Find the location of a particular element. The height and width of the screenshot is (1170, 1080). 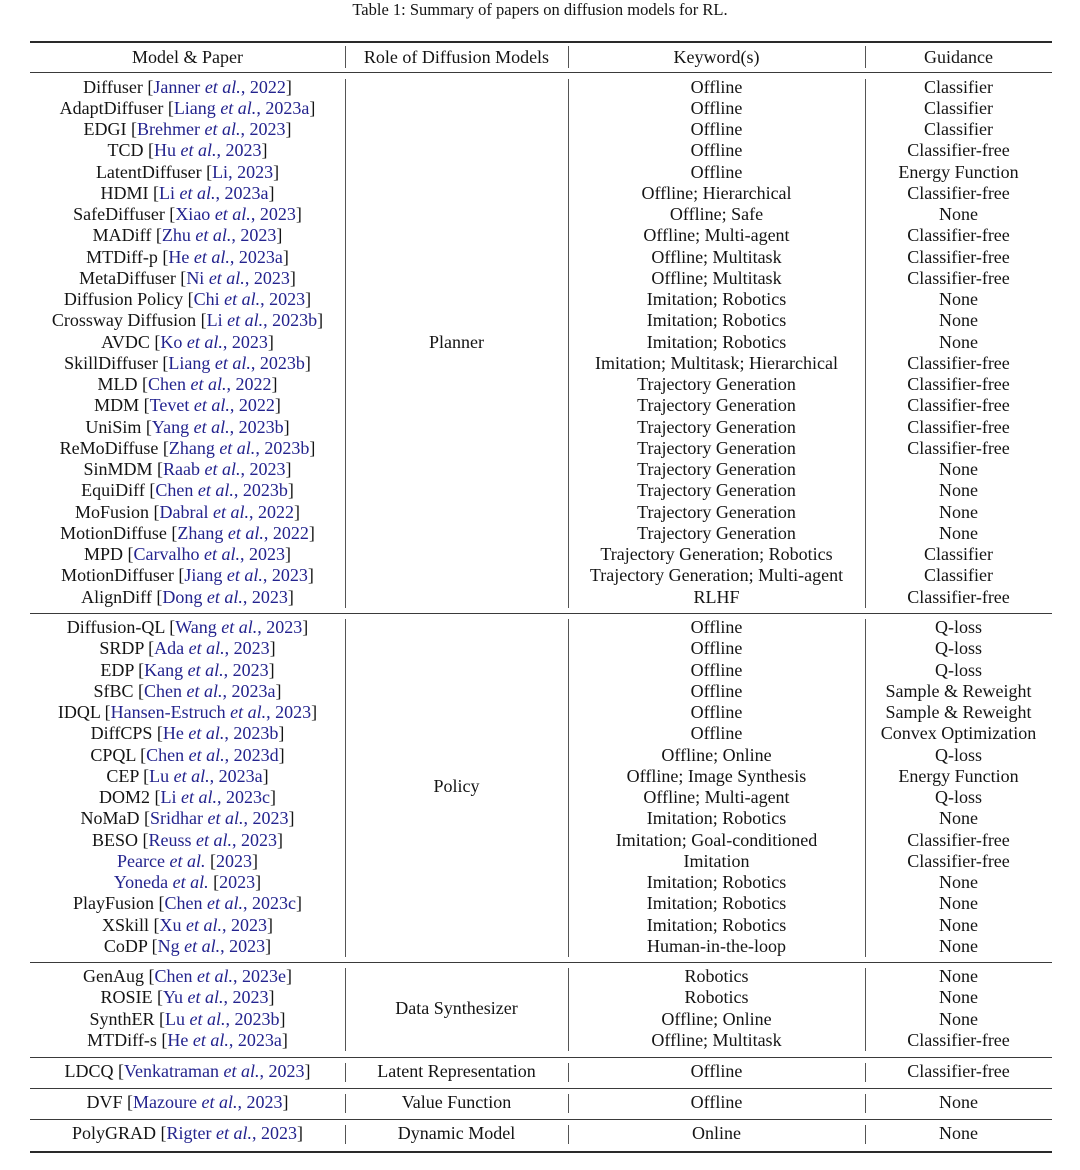

citation-link: Li et al., 2023b is located at coordinates (262, 320).